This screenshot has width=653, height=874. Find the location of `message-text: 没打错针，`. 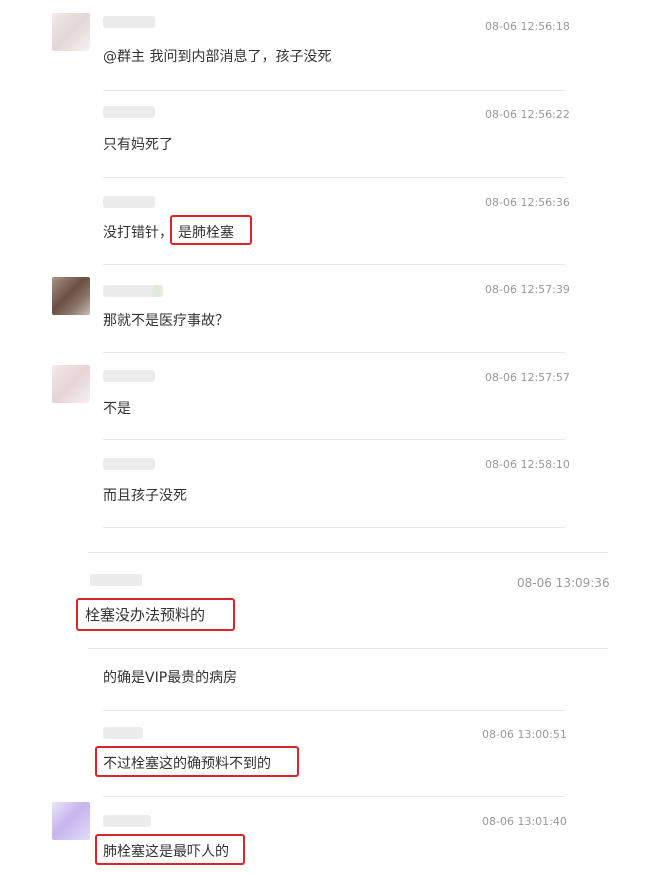

message-text: 没打错针， is located at coordinates (138, 233).